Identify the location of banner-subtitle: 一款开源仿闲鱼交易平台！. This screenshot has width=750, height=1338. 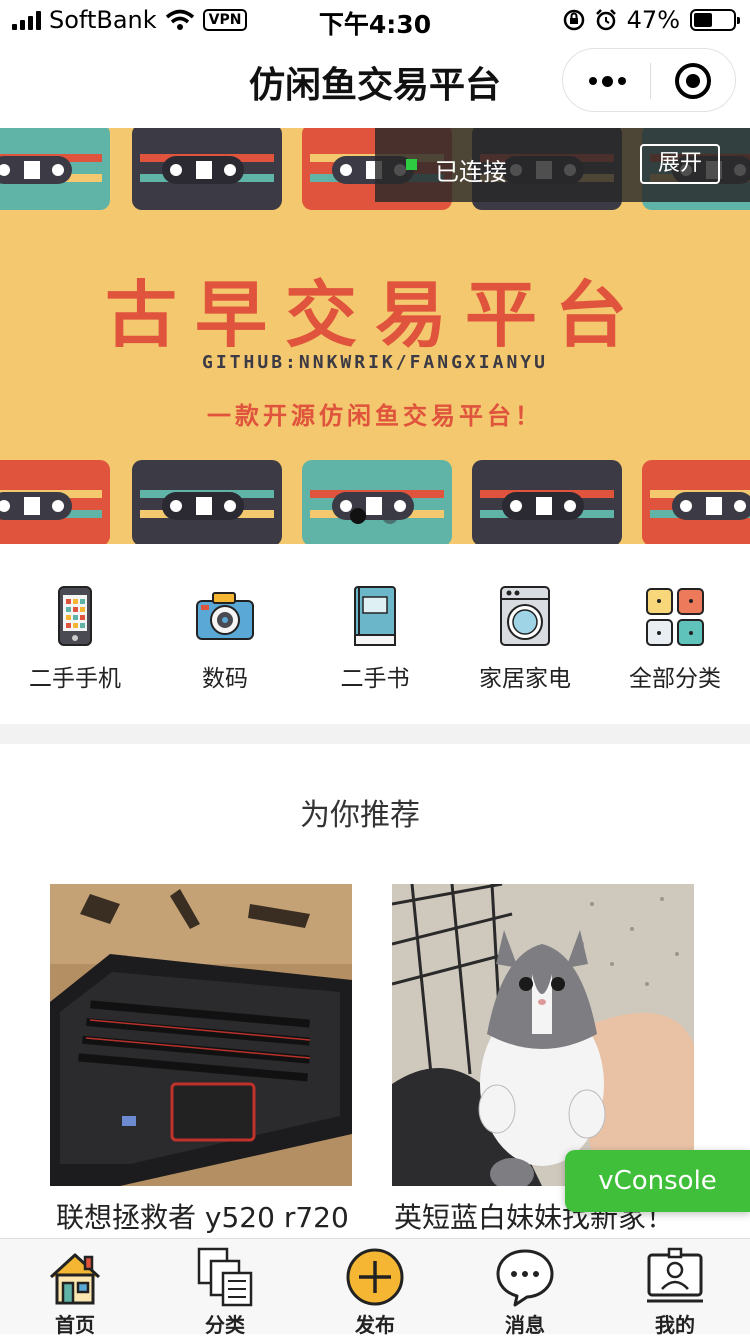
(375, 415).